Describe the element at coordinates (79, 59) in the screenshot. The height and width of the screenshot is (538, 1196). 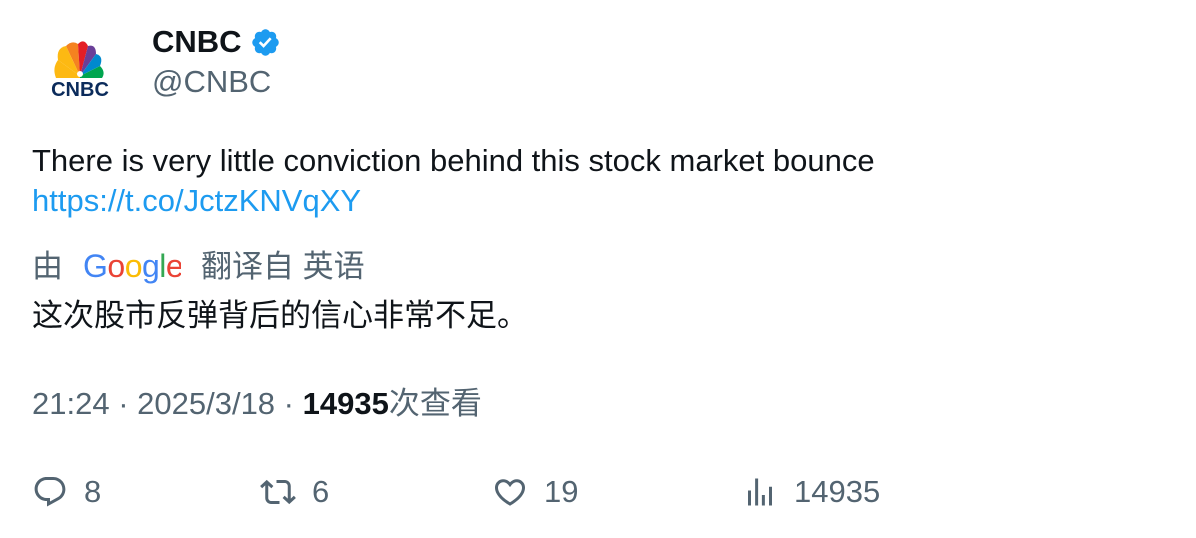
I see `cnbc-peacock-logo` at that location.